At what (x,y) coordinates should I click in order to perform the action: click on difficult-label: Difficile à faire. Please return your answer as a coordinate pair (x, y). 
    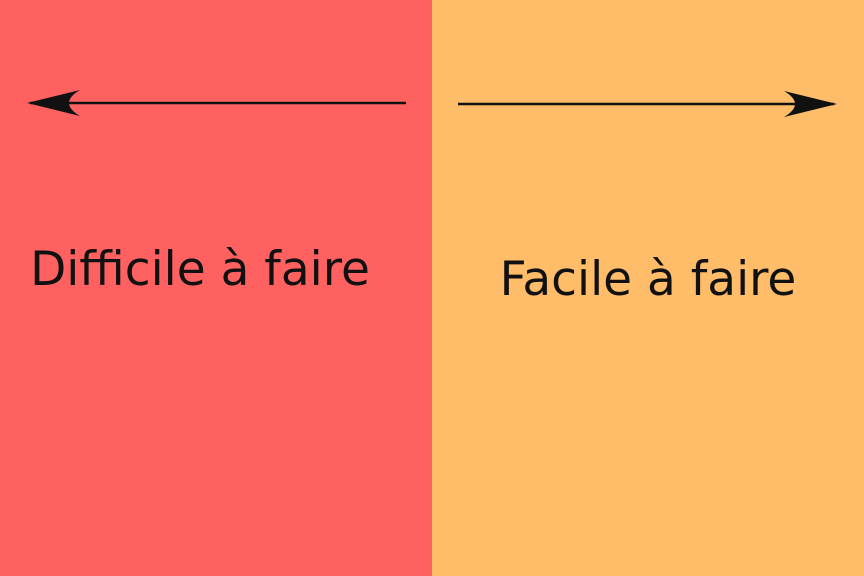
    Looking at the image, I should click on (200, 269).